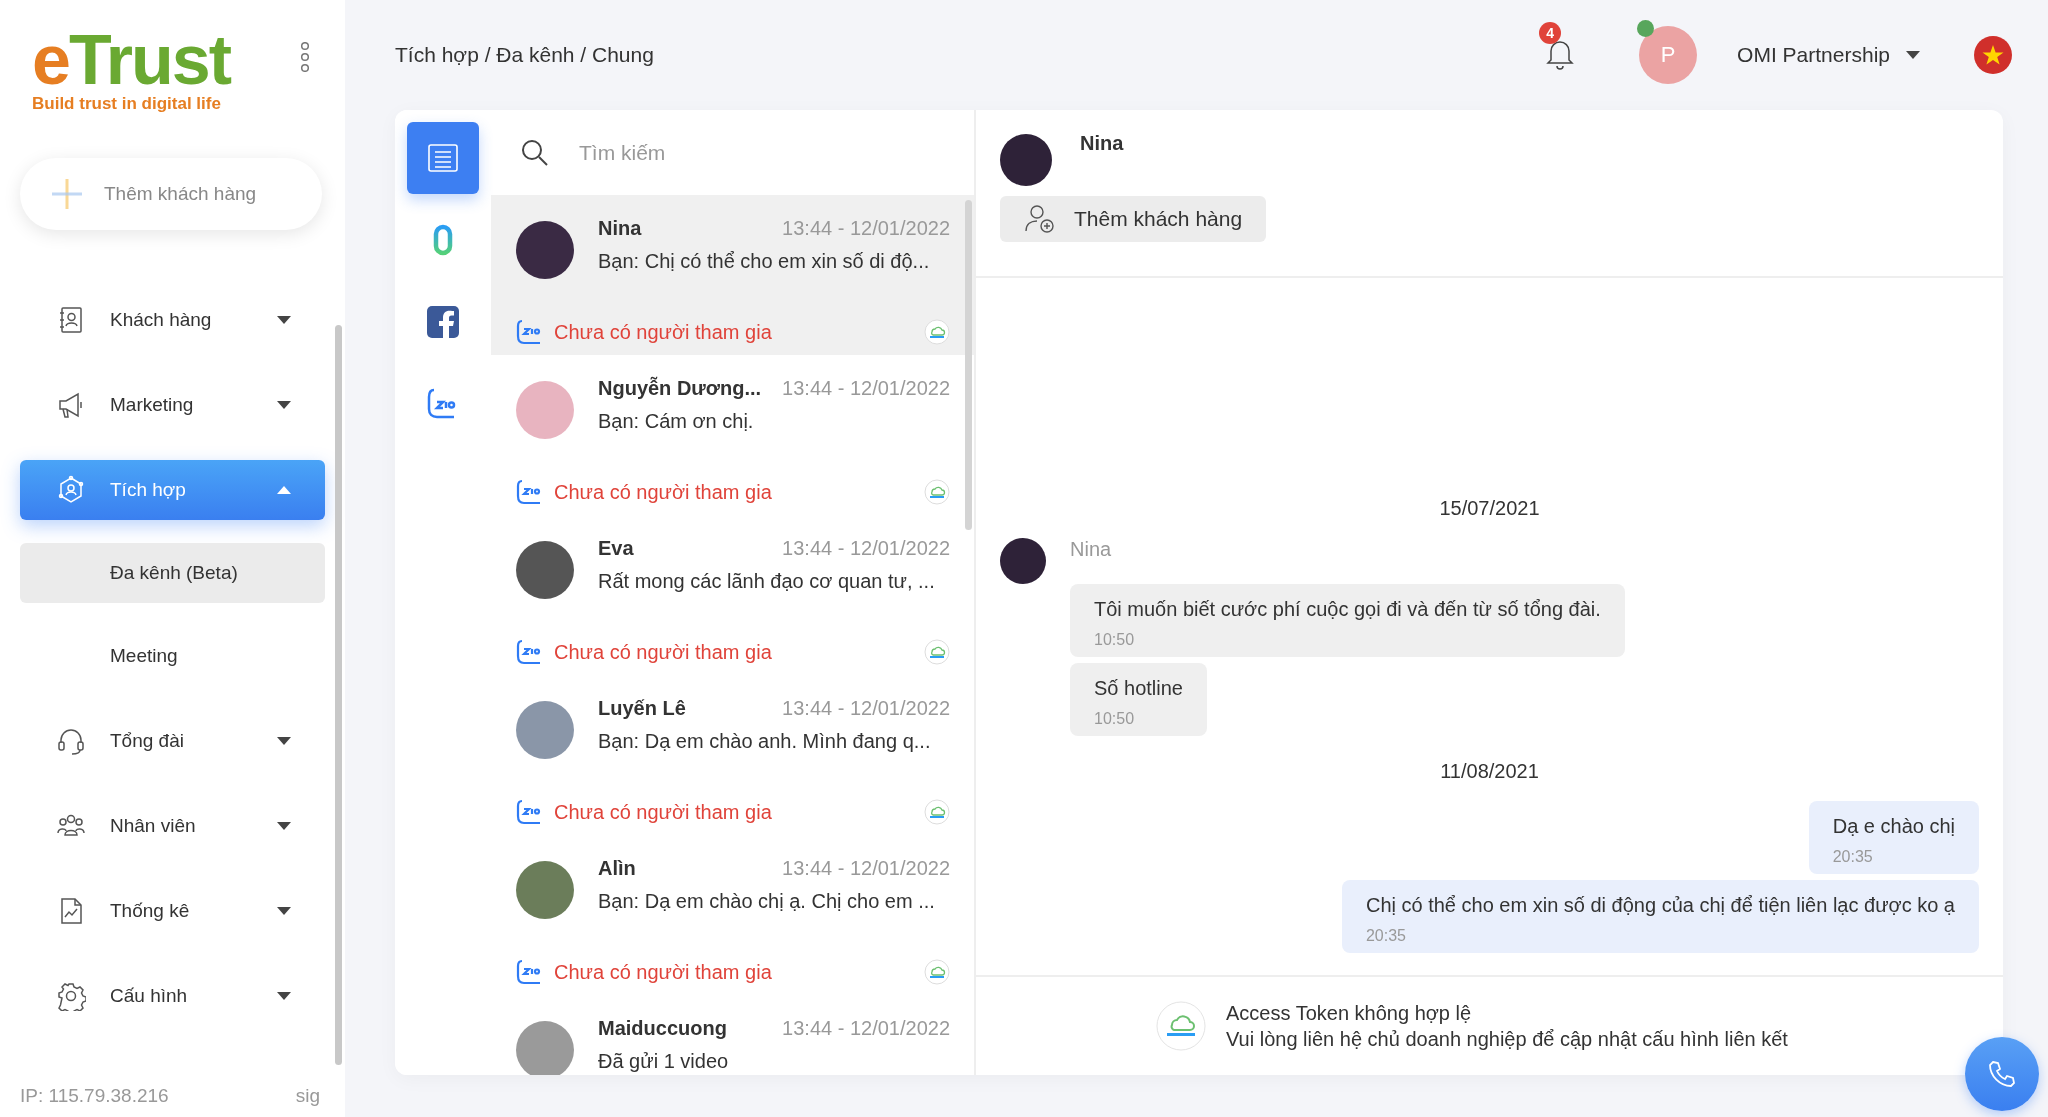  Describe the element at coordinates (616, 548) in the screenshot. I see `contact-name: Eva` at that location.